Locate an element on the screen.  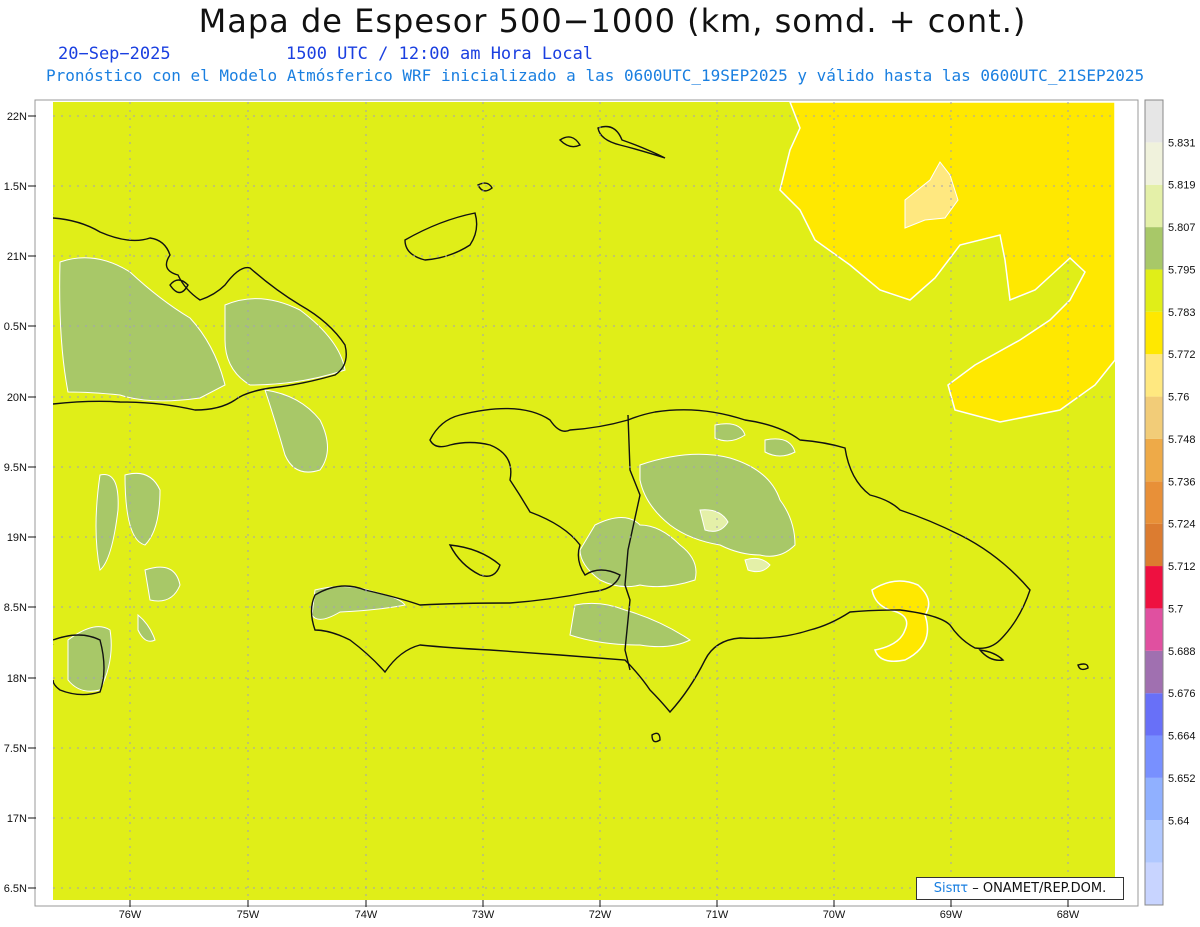
colorbar-label: 5.688 is located at coordinates (1182, 652).